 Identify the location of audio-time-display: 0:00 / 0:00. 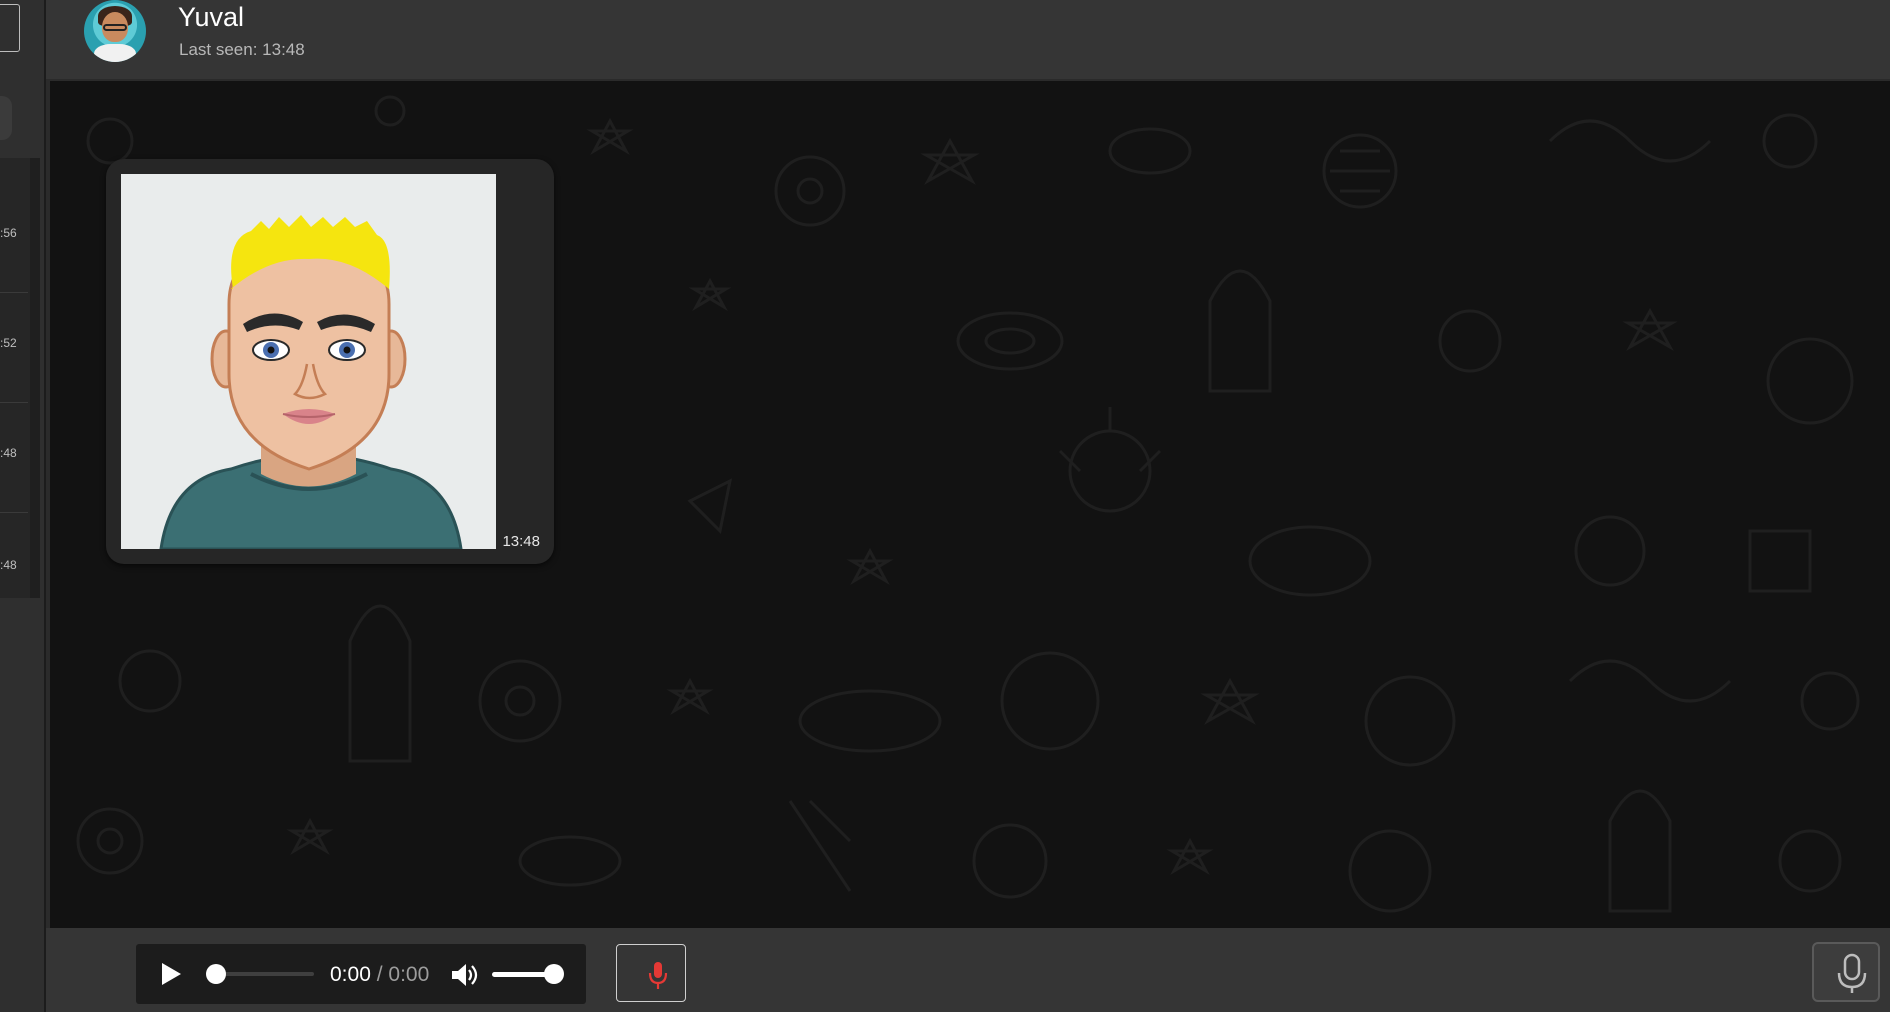
(379, 975).